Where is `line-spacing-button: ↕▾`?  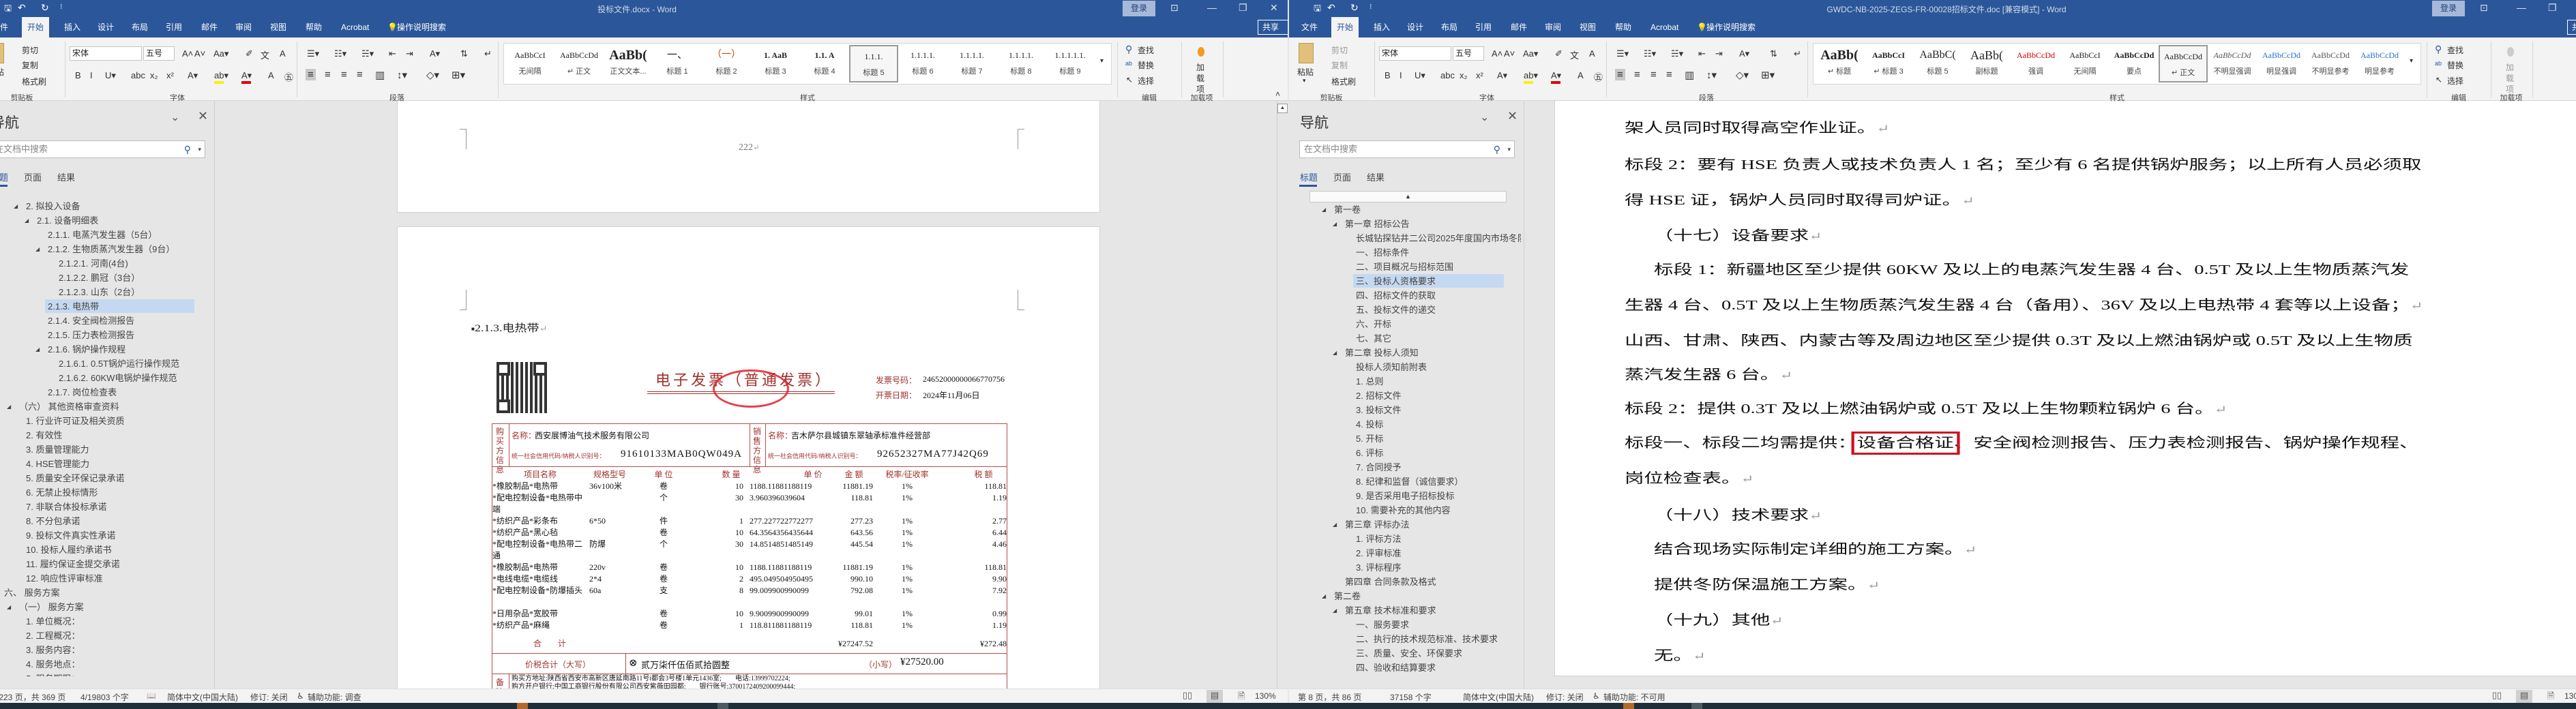 line-spacing-button: ↕▾ is located at coordinates (1711, 75).